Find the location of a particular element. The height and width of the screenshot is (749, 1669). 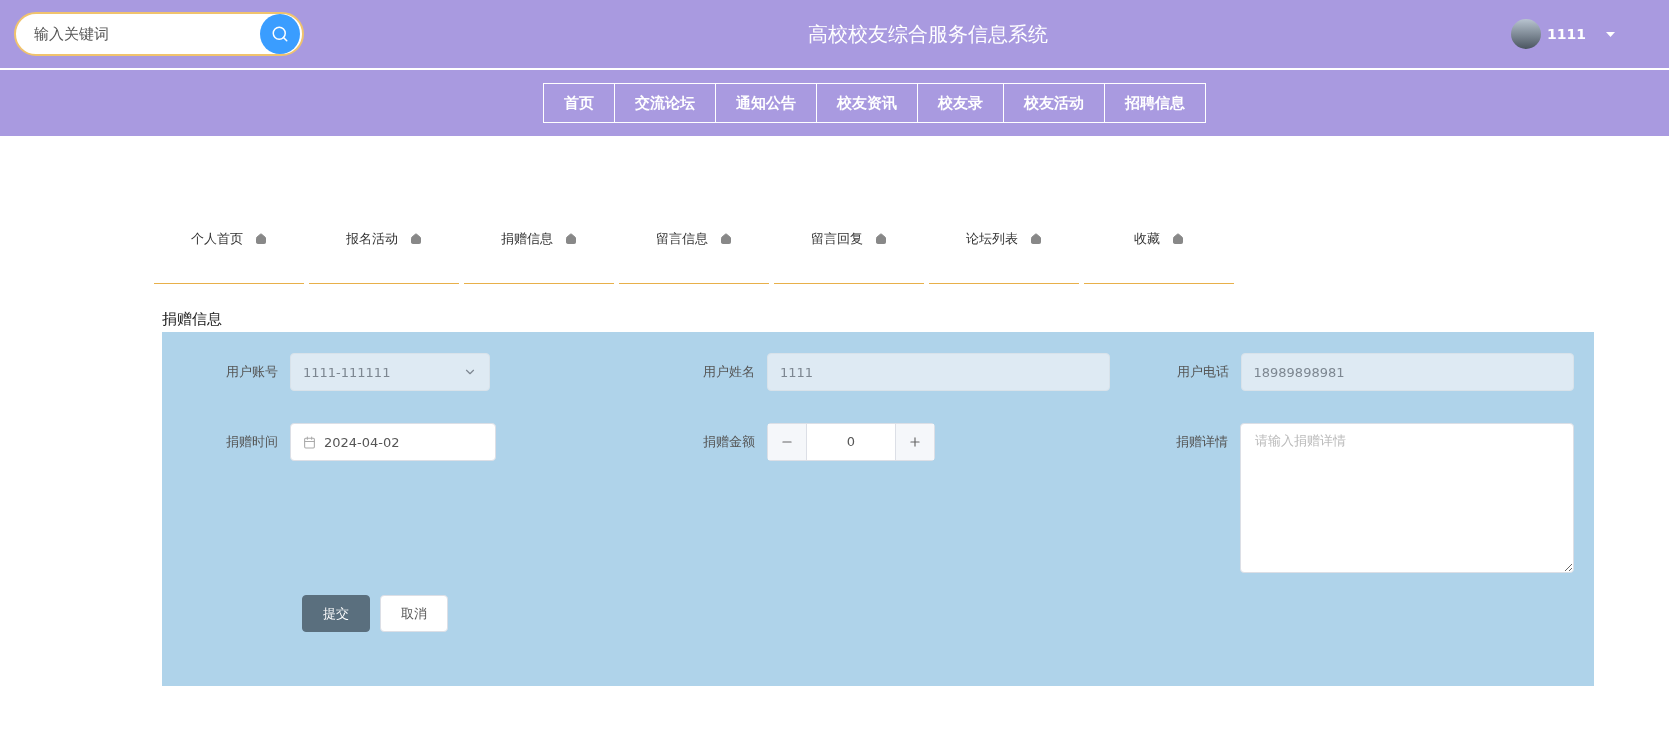

site-title: 高校校友综合服务信息系统 is located at coordinates (927, 34).